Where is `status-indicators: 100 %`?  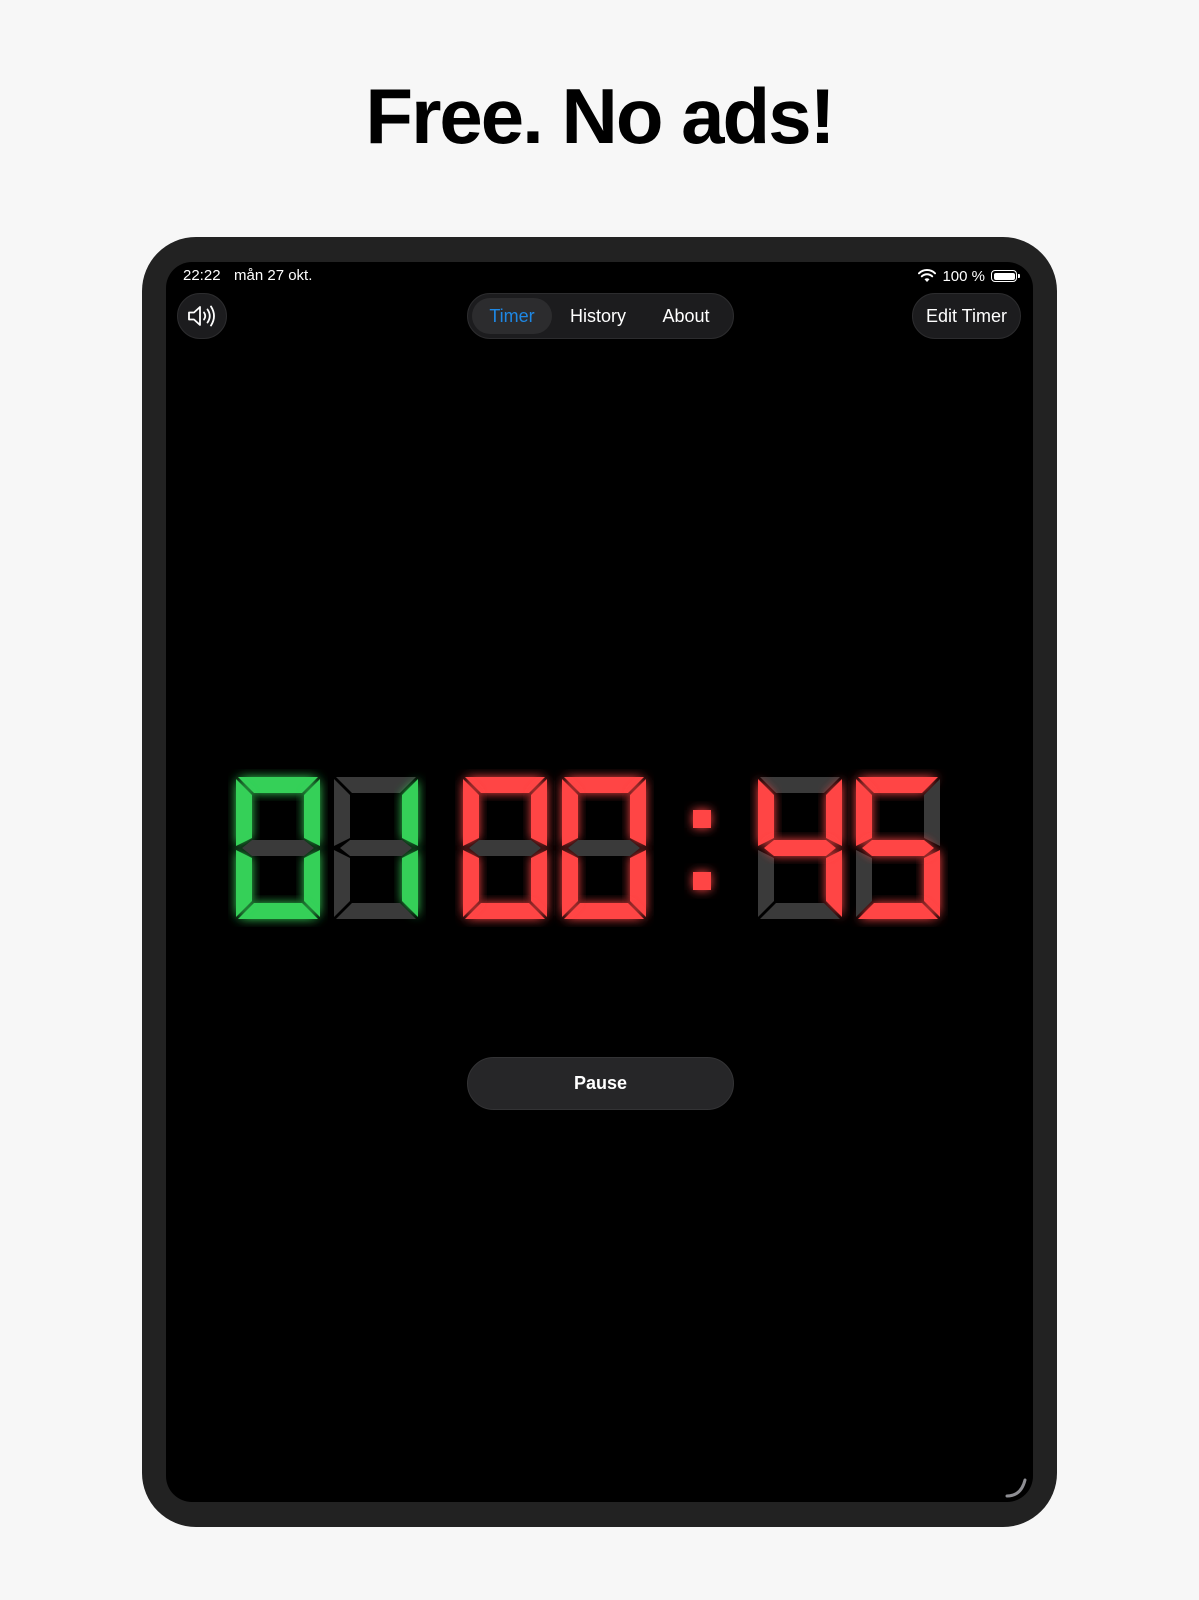
status-indicators: 100 % is located at coordinates (969, 276).